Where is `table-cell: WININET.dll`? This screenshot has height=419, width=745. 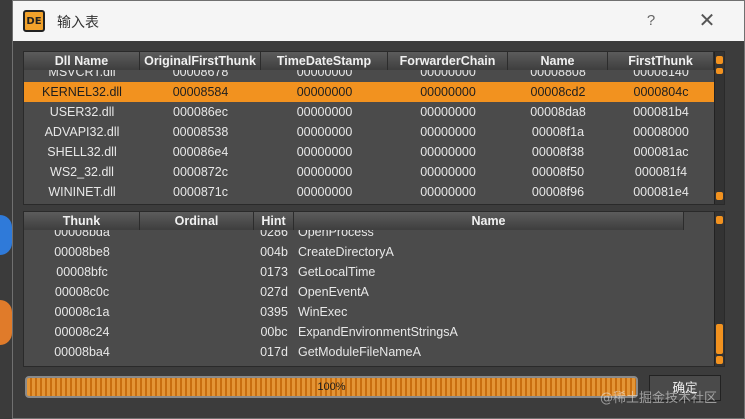 table-cell: WININET.dll is located at coordinates (82, 192).